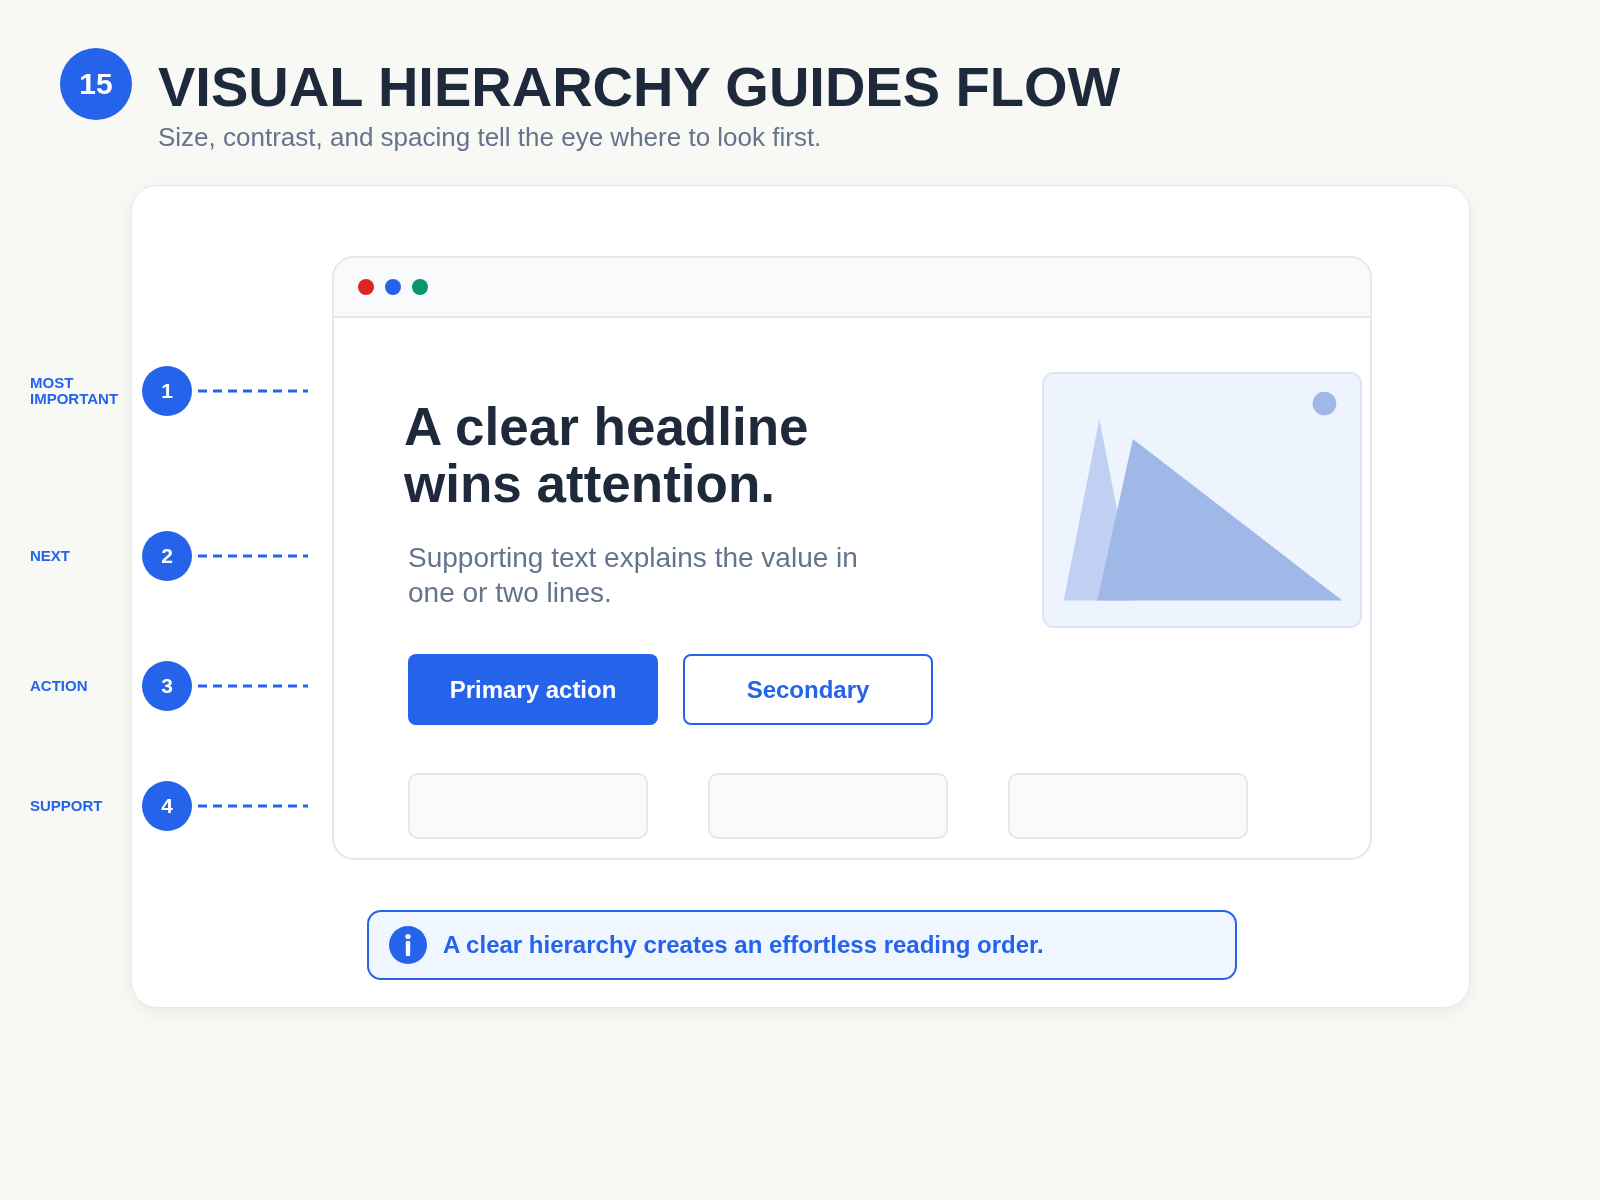 This screenshot has width=1600, height=1200. I want to click on info-icon, so click(408, 944).